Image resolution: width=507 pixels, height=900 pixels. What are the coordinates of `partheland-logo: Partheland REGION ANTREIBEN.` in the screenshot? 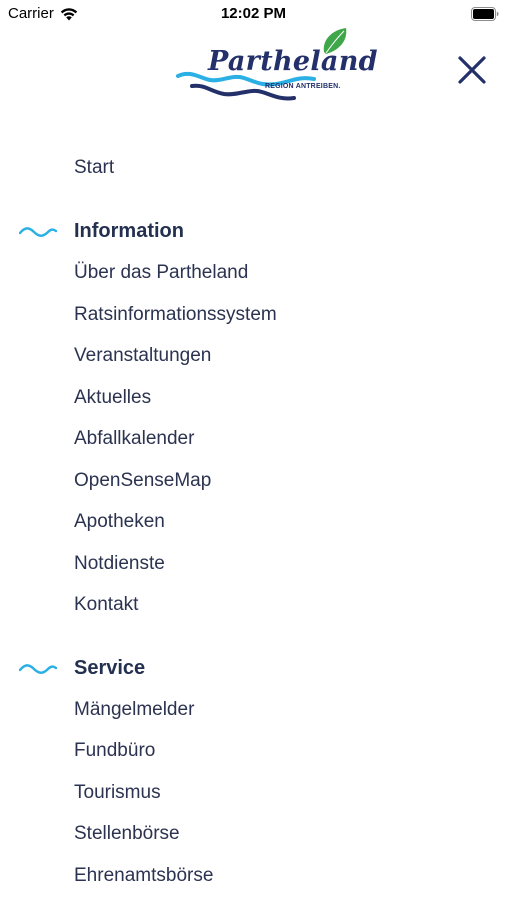 It's located at (277, 68).